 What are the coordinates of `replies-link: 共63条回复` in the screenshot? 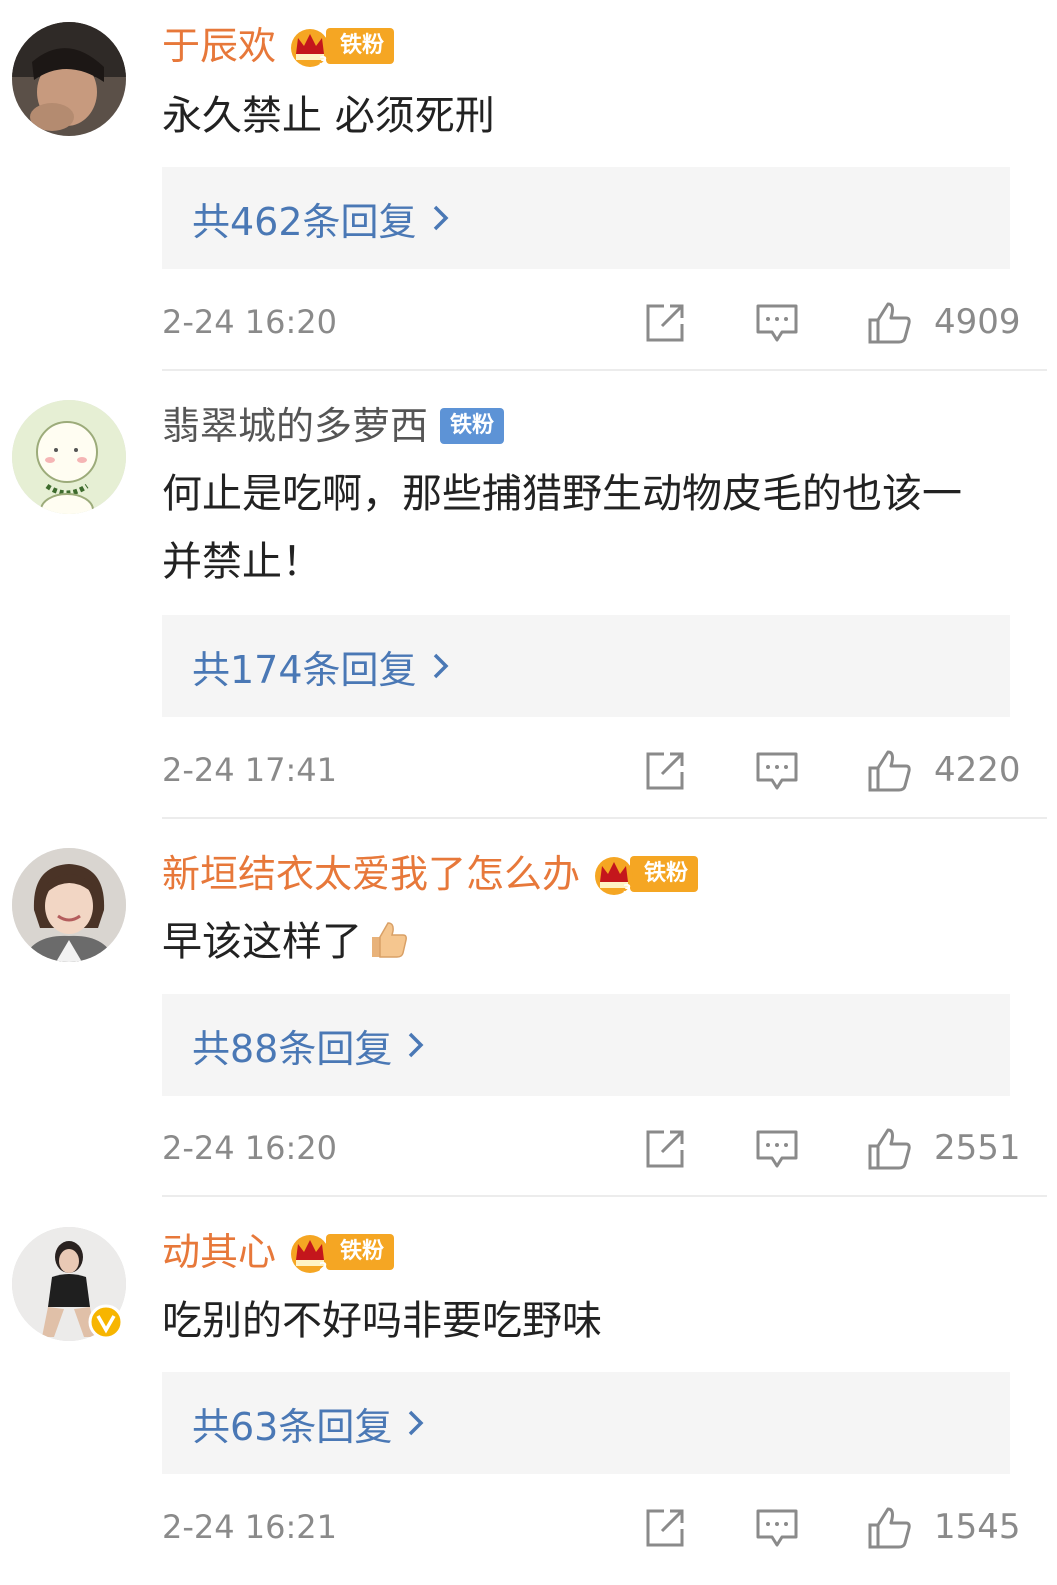 It's located at (586, 1423).